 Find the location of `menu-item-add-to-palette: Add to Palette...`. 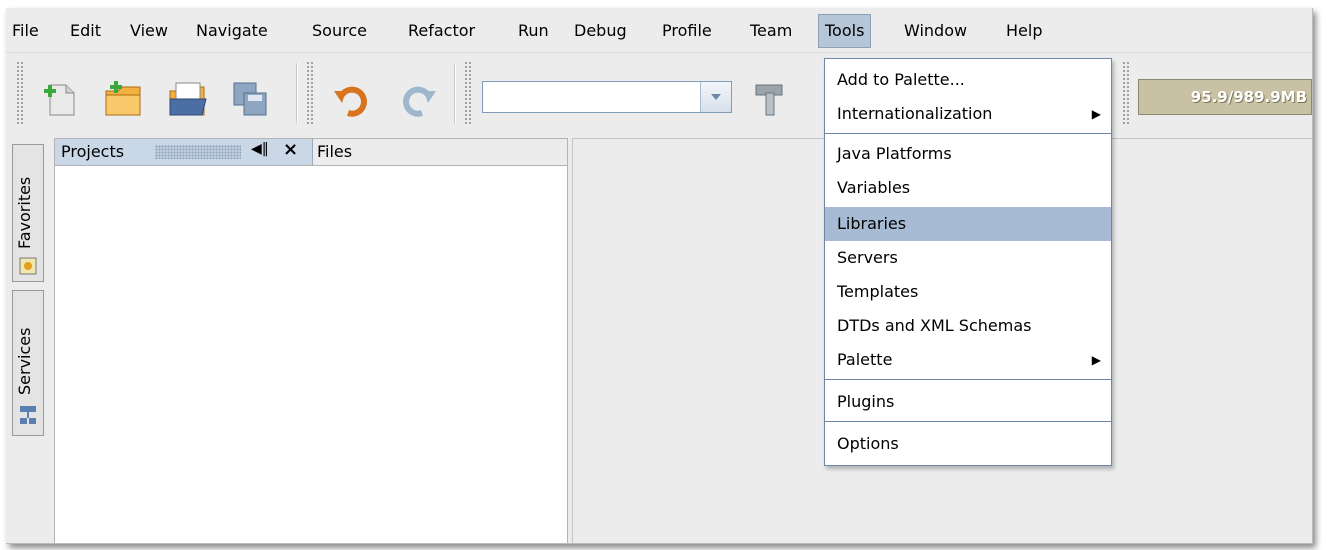

menu-item-add-to-palette: Add to Palette... is located at coordinates (968, 80).